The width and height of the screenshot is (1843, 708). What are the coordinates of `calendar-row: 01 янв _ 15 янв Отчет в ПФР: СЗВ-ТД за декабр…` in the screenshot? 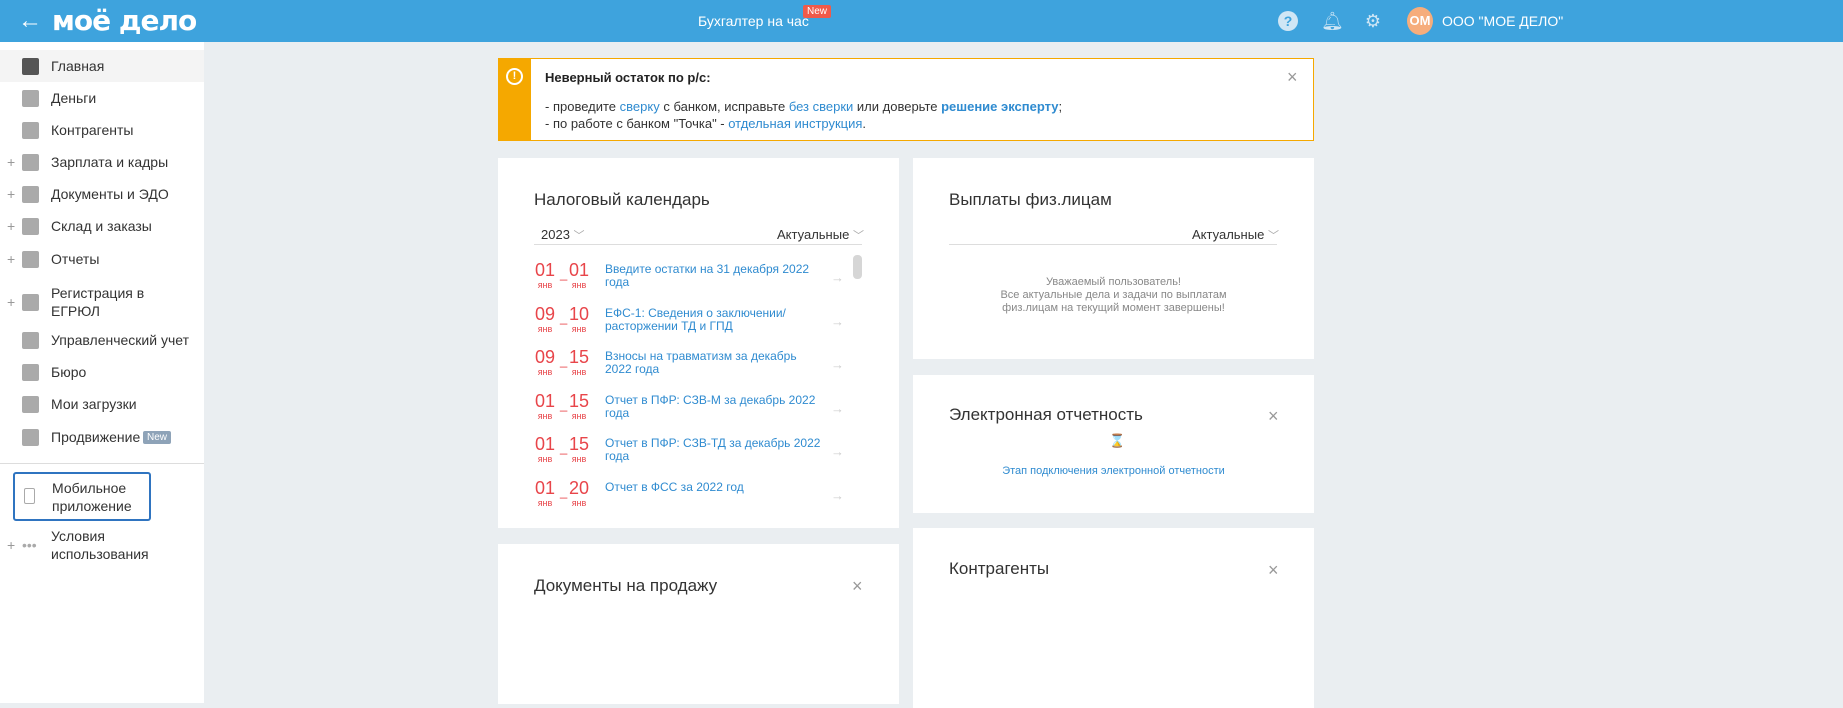 It's located at (694, 454).